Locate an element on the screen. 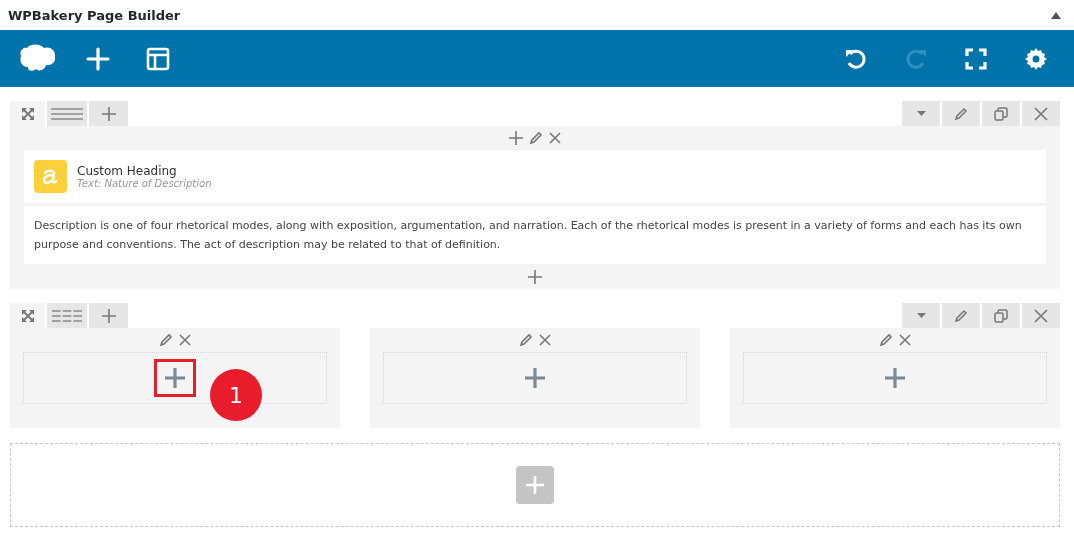  panel-title: WPBakery Page Builder is located at coordinates (94, 15).